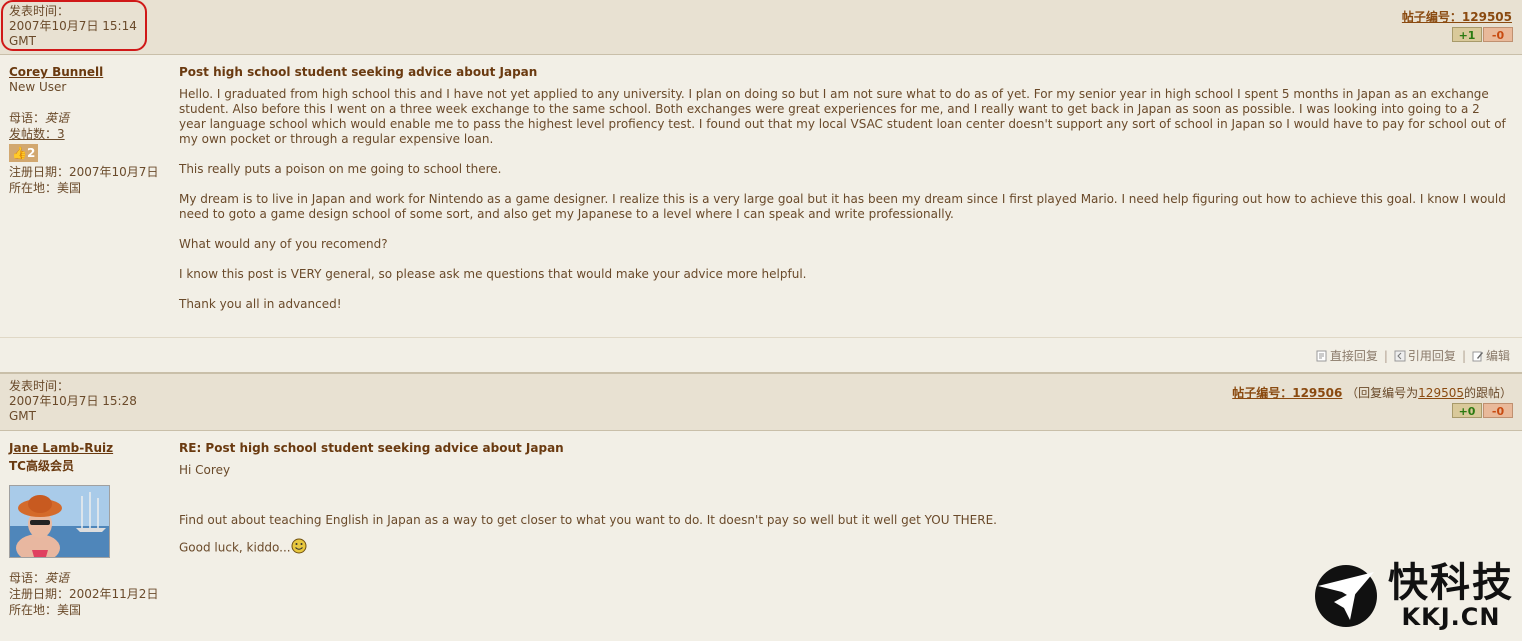  What do you see at coordinates (39, 578) in the screenshot?
I see `post2-native-language: 母语：英语` at bounding box center [39, 578].